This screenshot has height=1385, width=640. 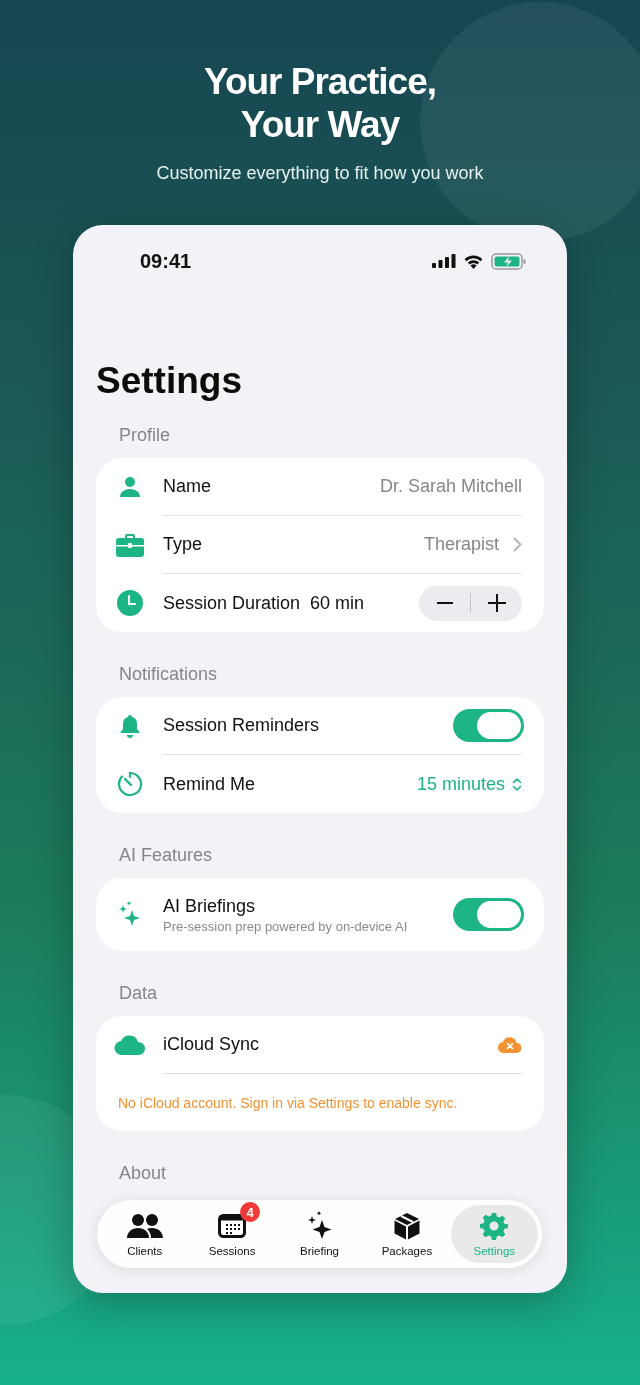 I want to click on timer-icon, so click(x=129, y=784).